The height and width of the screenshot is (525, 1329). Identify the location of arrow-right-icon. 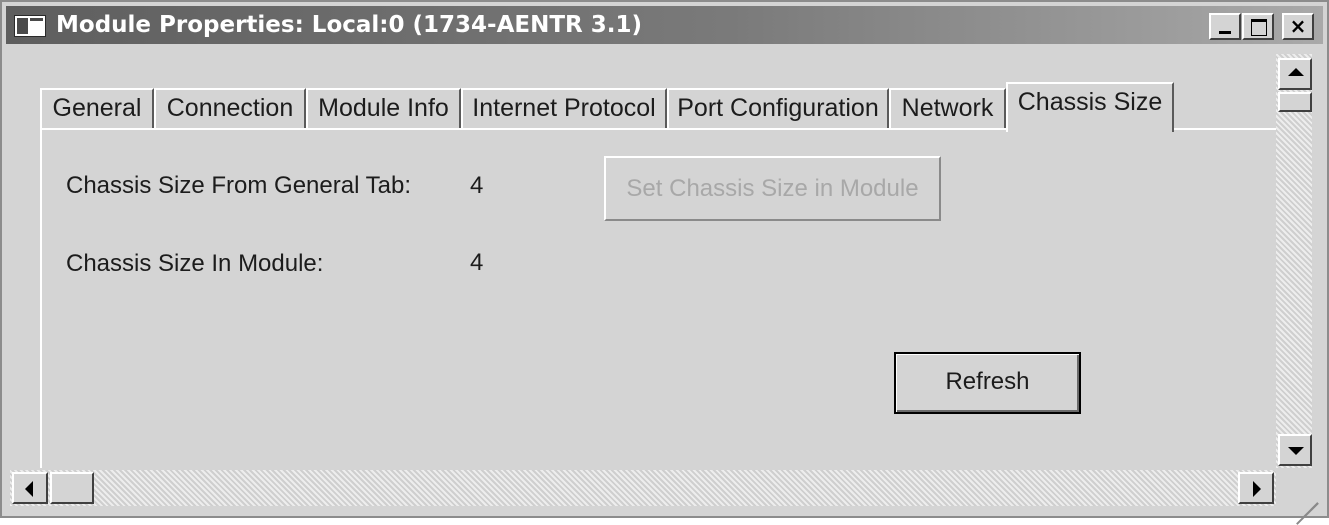
(1257, 489).